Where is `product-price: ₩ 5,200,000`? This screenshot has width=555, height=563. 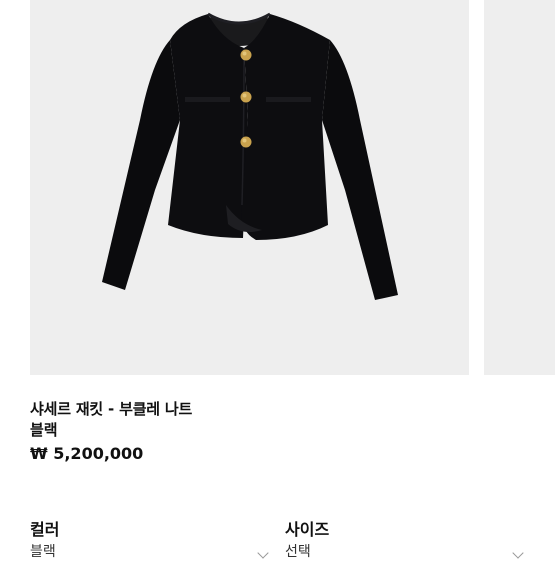
product-price: ₩ 5,200,000 is located at coordinates (87, 453).